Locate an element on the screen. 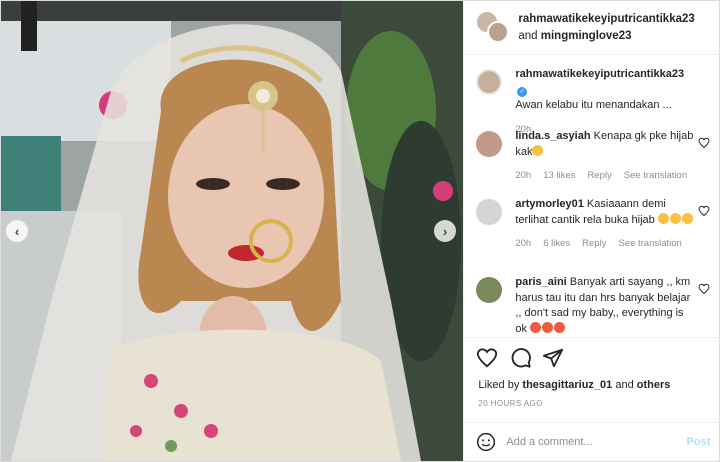  collab-avatars is located at coordinates (493, 27).